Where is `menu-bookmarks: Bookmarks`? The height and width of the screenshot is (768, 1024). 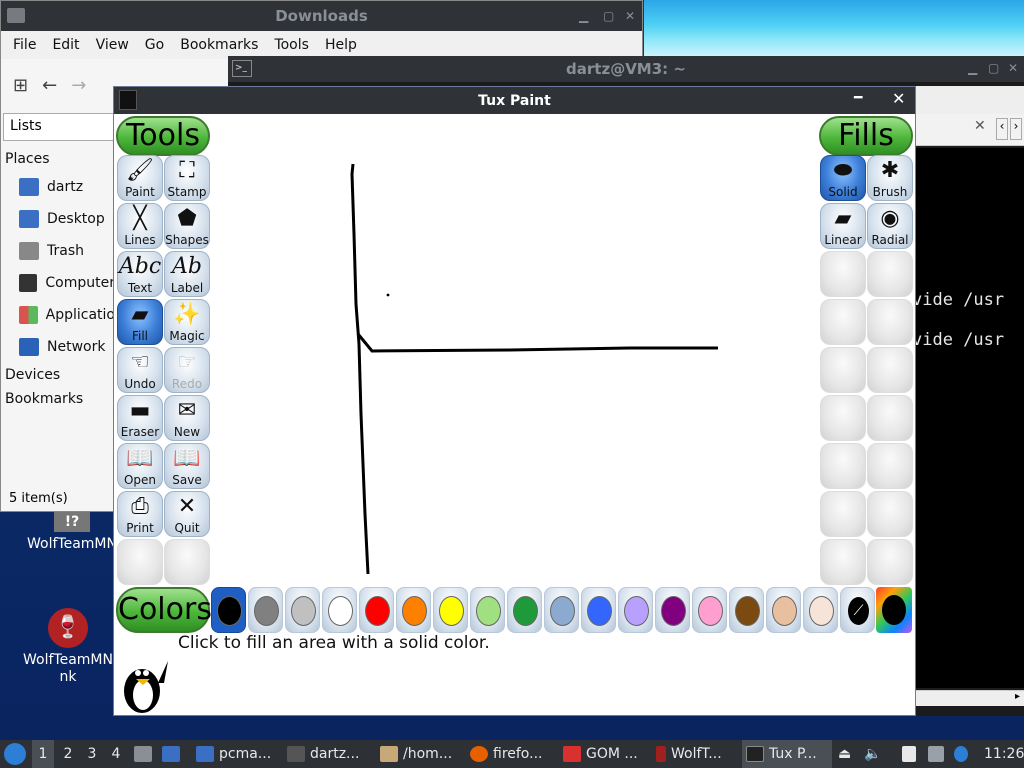 menu-bookmarks: Bookmarks is located at coordinates (219, 45).